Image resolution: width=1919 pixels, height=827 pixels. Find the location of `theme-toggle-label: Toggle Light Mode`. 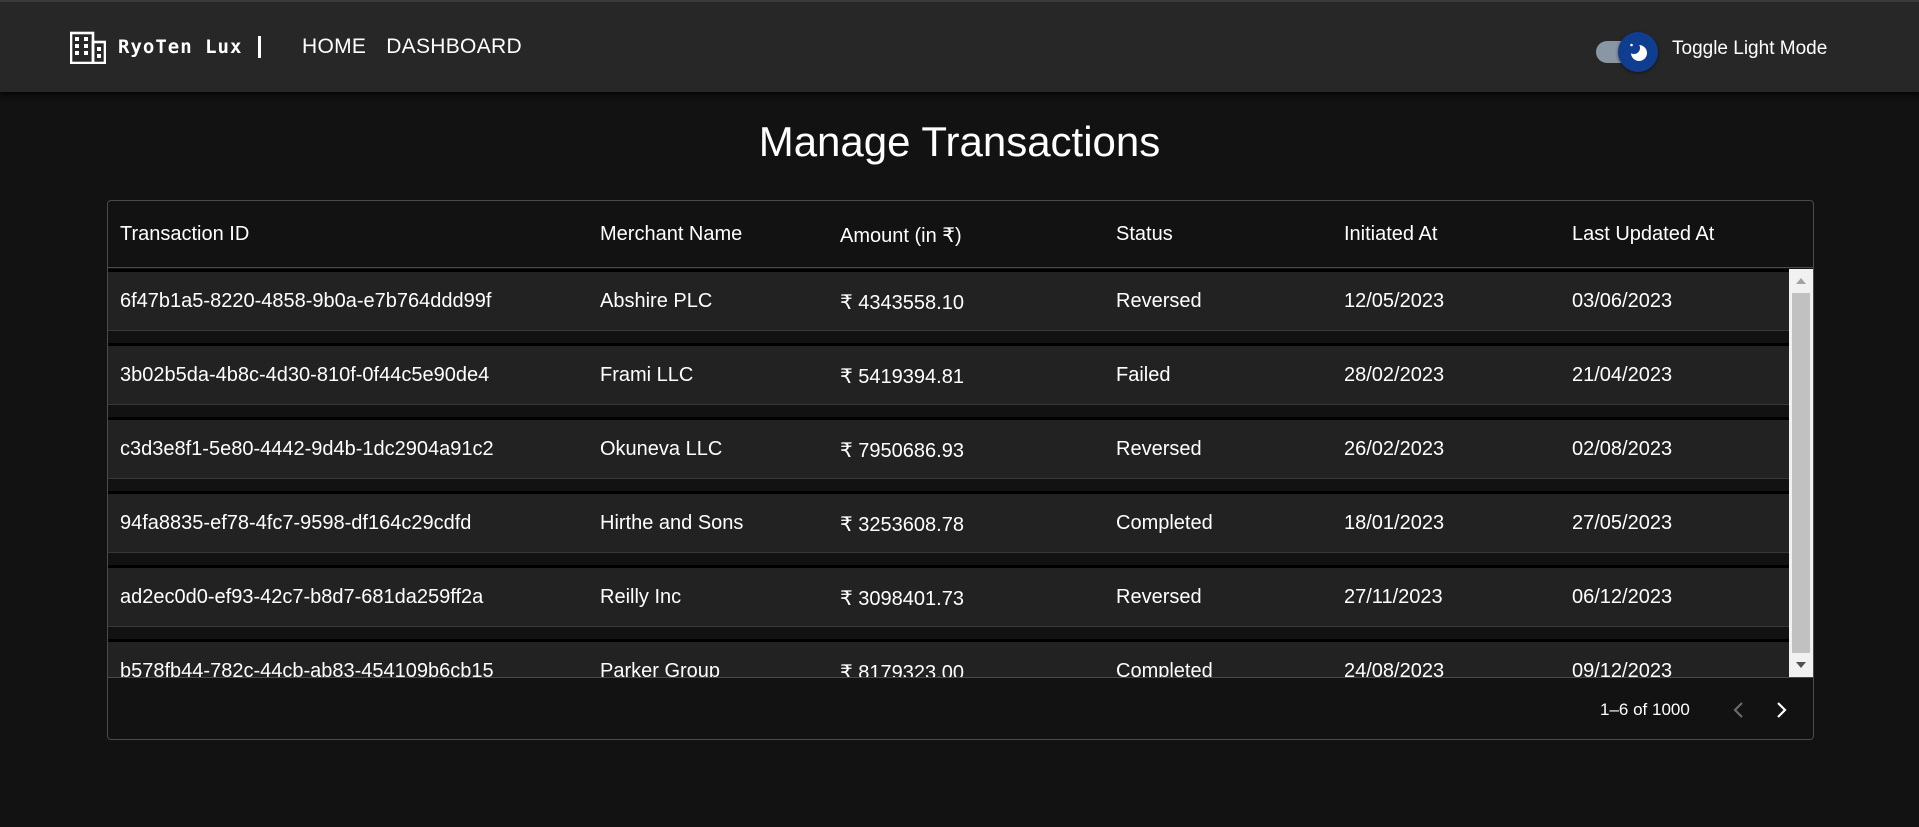

theme-toggle-label: Toggle Light Mode is located at coordinates (1750, 48).